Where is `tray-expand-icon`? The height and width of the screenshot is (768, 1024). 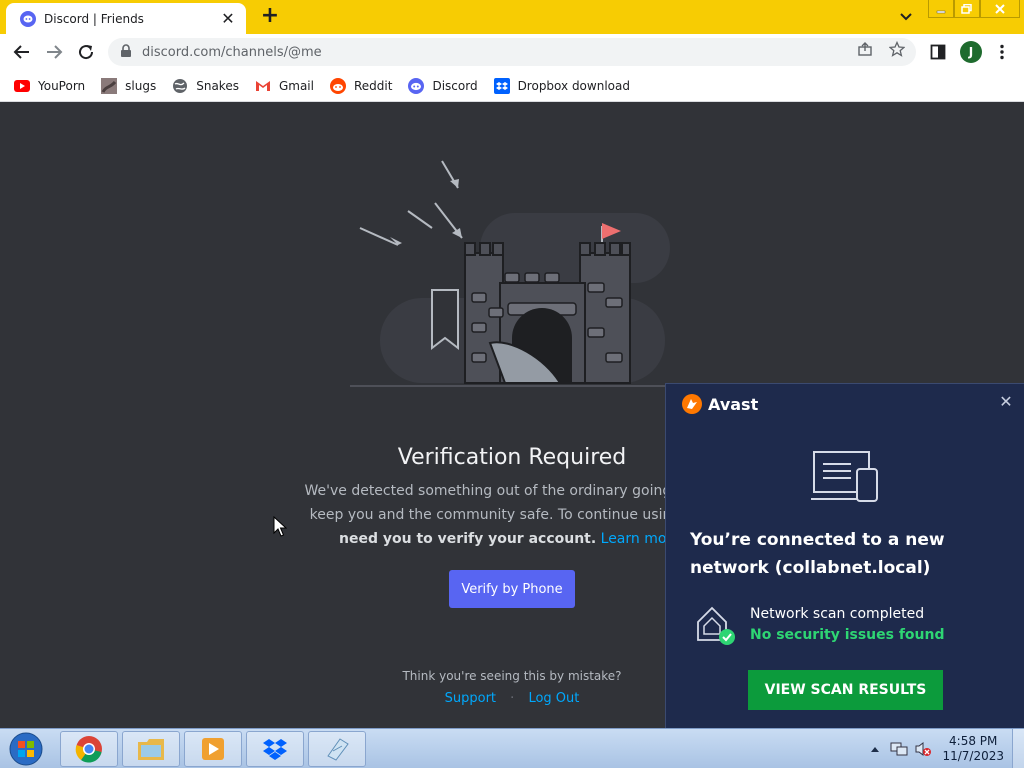
tray-expand-icon is located at coordinates (875, 749).